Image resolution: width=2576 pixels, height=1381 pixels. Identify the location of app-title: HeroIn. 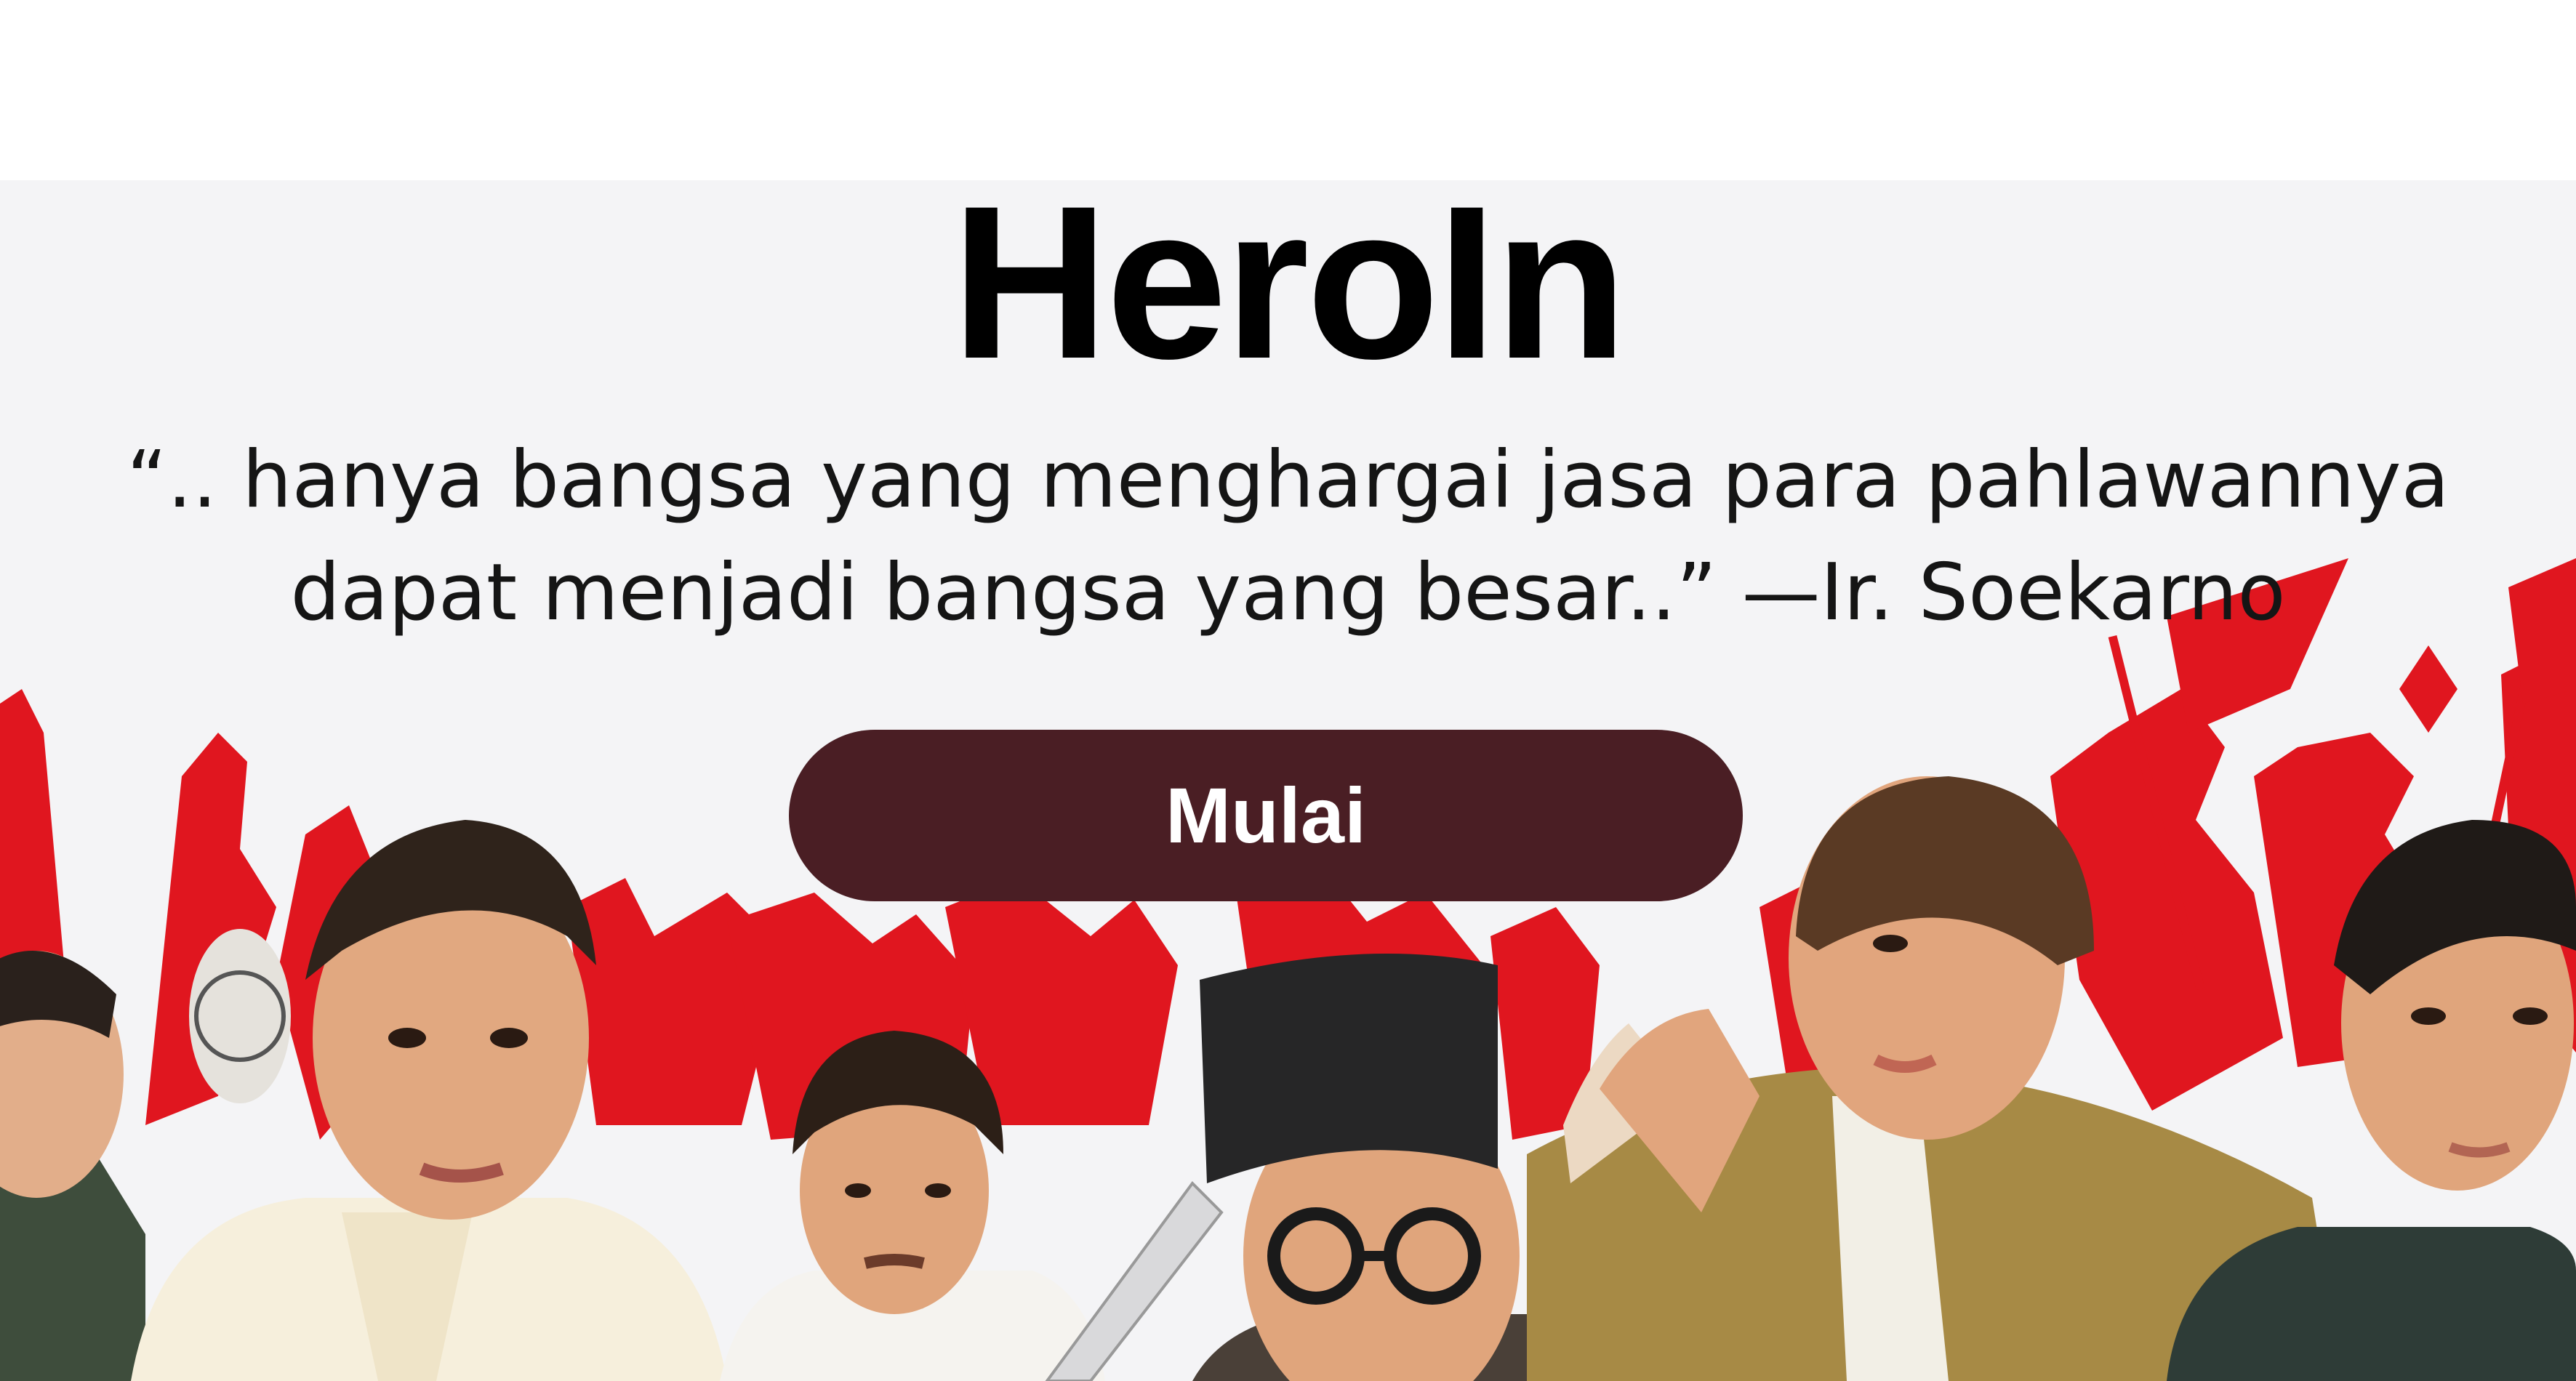
(1289, 292).